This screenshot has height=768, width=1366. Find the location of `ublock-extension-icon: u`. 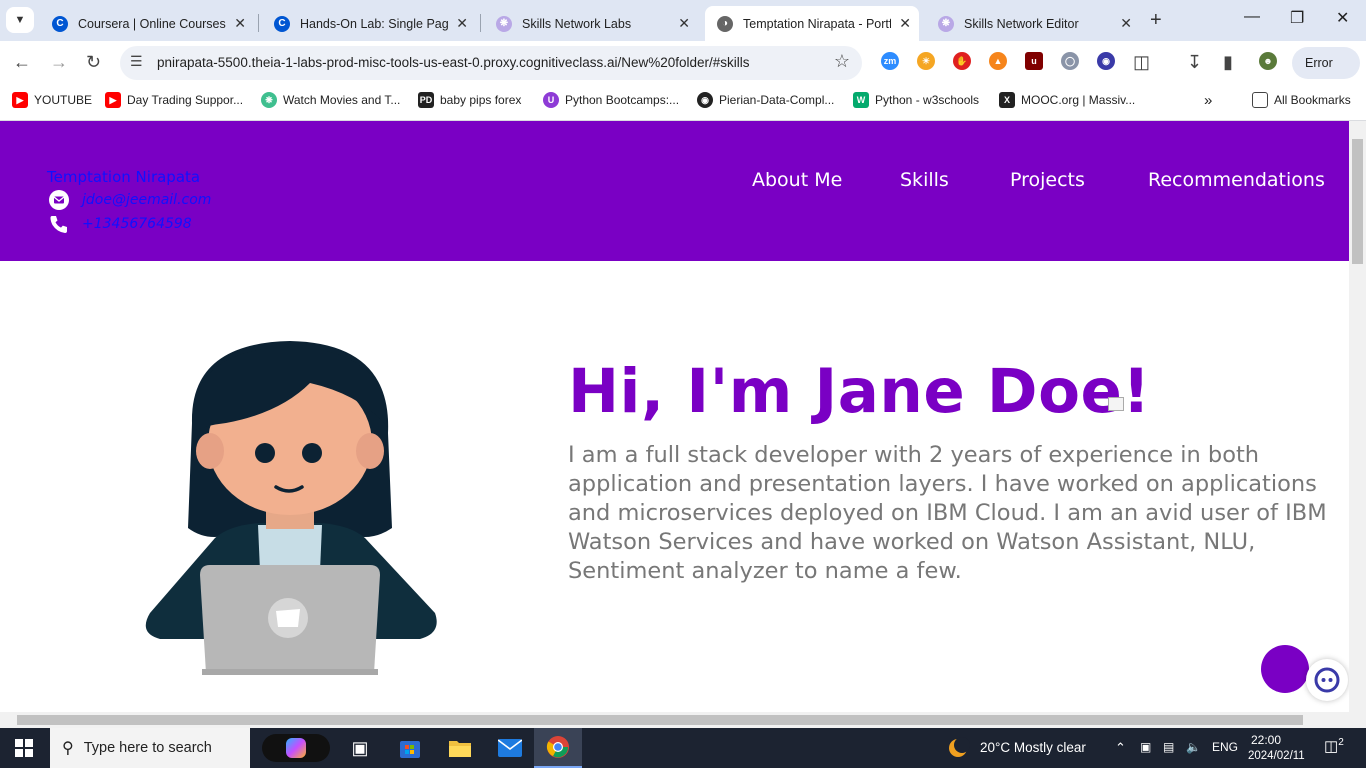

ublock-extension-icon: u is located at coordinates (1034, 61).